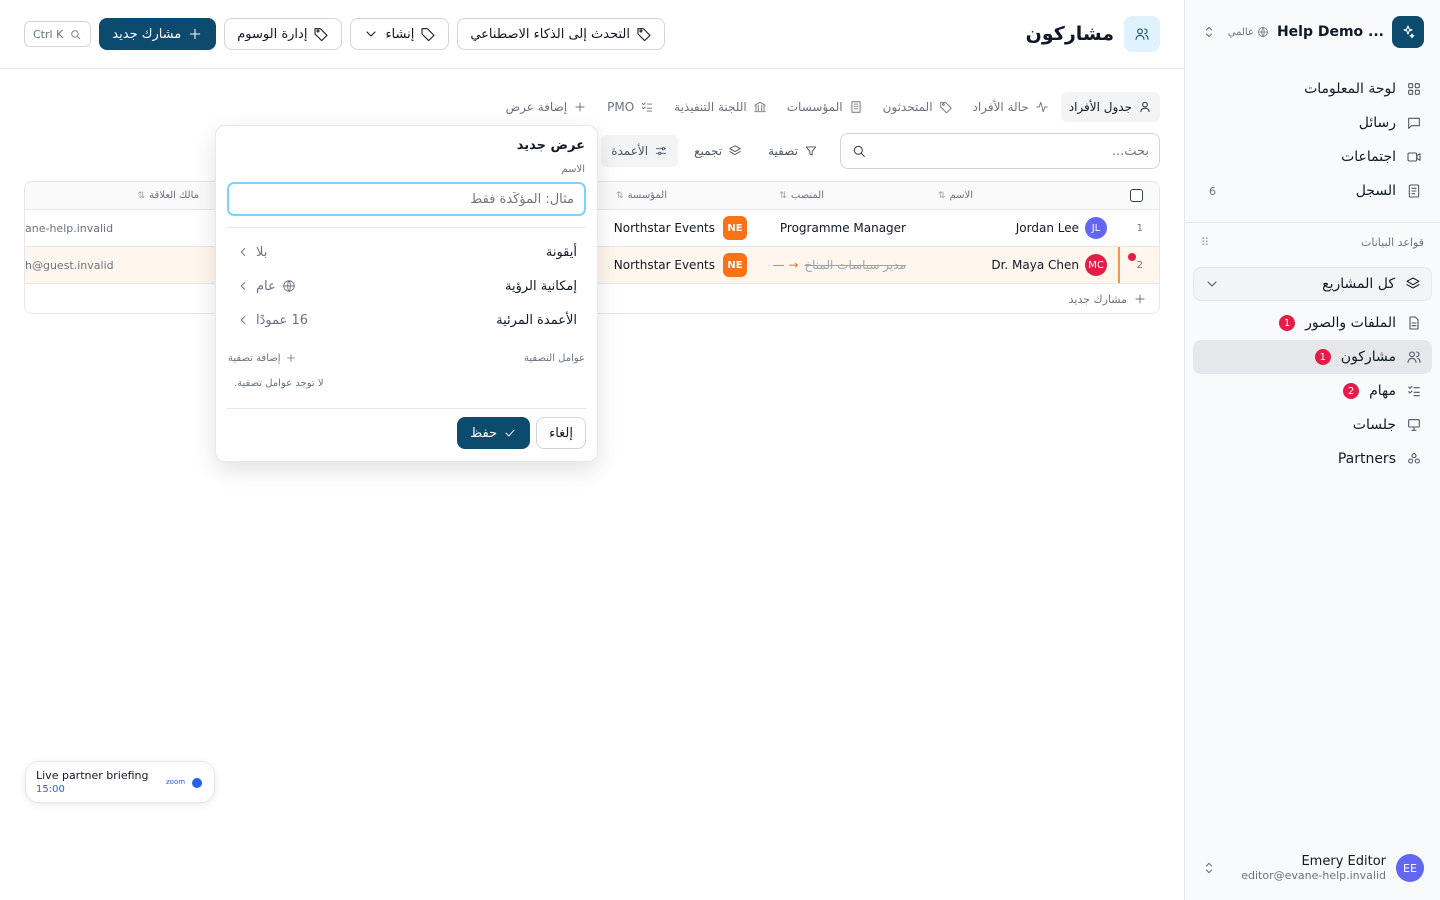 This screenshot has height=900, width=1440. I want to click on filter-button: تصفية, so click(793, 151).